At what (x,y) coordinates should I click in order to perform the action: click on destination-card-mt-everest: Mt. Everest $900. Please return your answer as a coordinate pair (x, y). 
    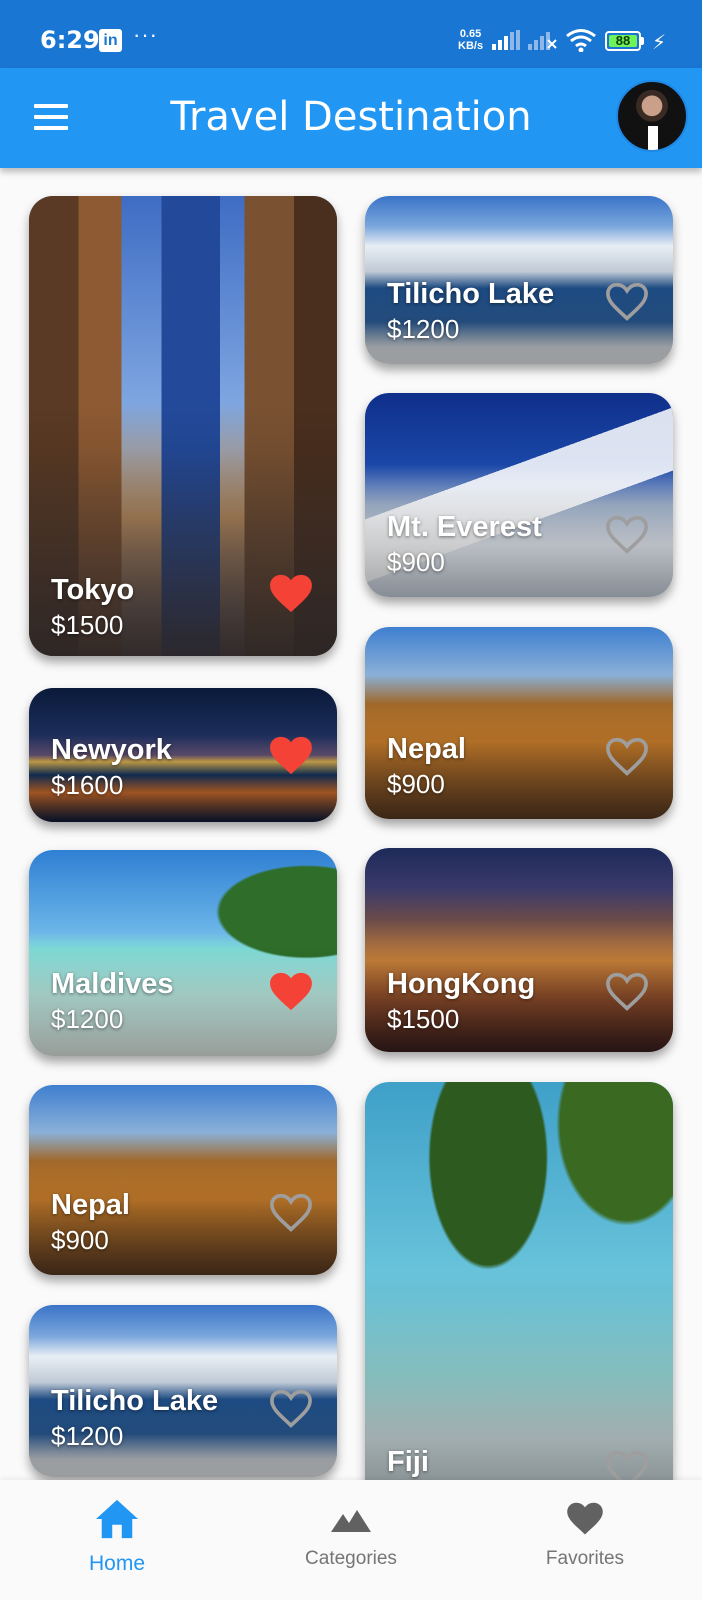
    Looking at the image, I should click on (519, 495).